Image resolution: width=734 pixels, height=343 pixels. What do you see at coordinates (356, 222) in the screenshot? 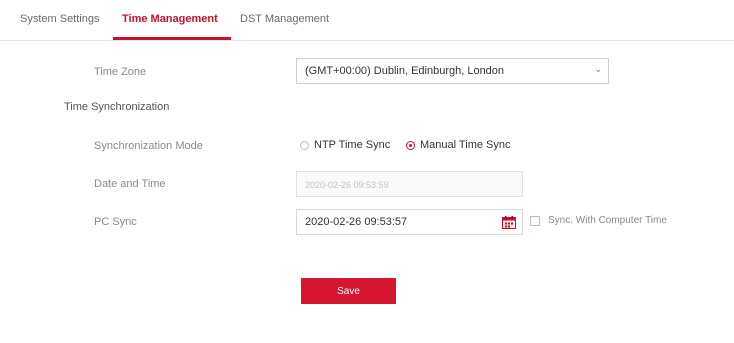
I see `pc-sync-value: 2020-02-26 09:53:57` at bounding box center [356, 222].